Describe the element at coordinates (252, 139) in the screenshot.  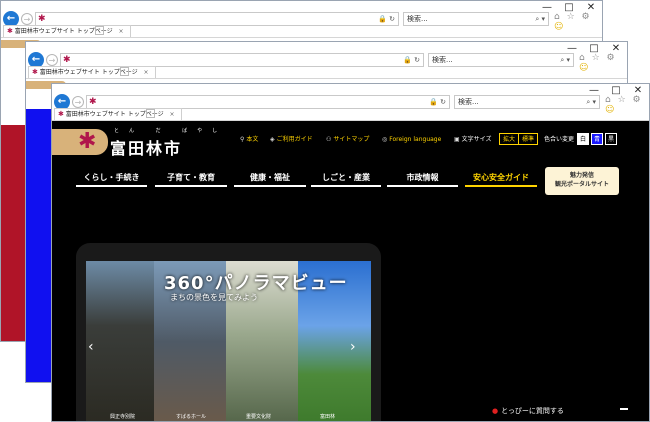
I see `text-only-label: 本文` at that location.